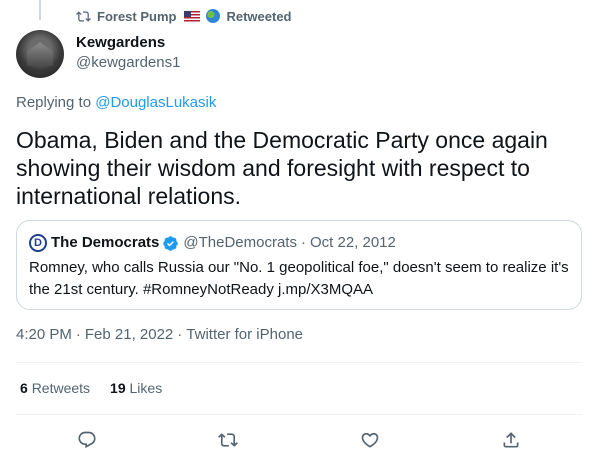 Image resolution: width=598 pixels, height=463 pixels. I want to click on replying-prefix: Replying to, so click(54, 102).